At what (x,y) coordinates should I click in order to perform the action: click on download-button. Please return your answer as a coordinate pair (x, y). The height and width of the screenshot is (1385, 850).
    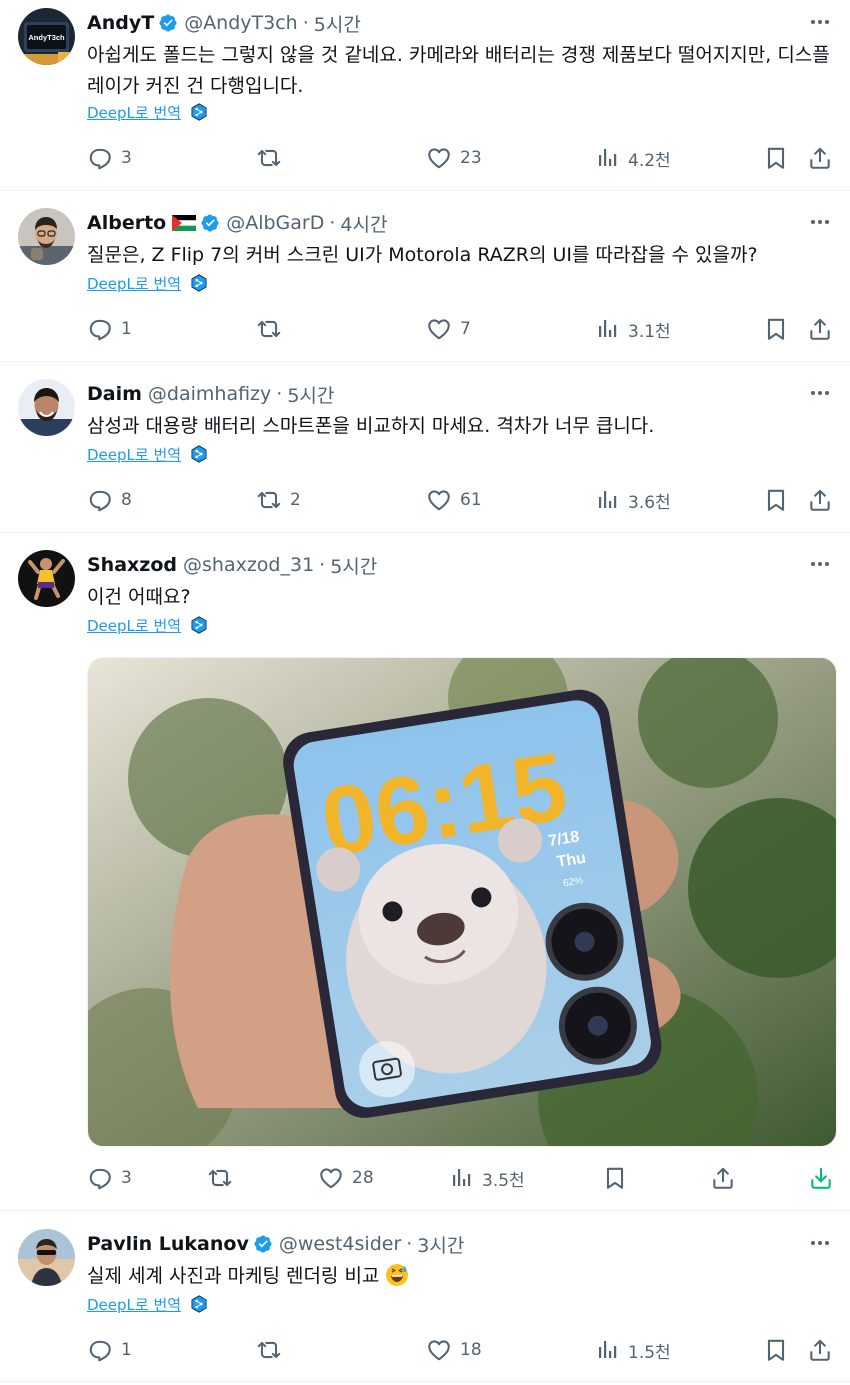
    Looking at the image, I should click on (821, 1178).